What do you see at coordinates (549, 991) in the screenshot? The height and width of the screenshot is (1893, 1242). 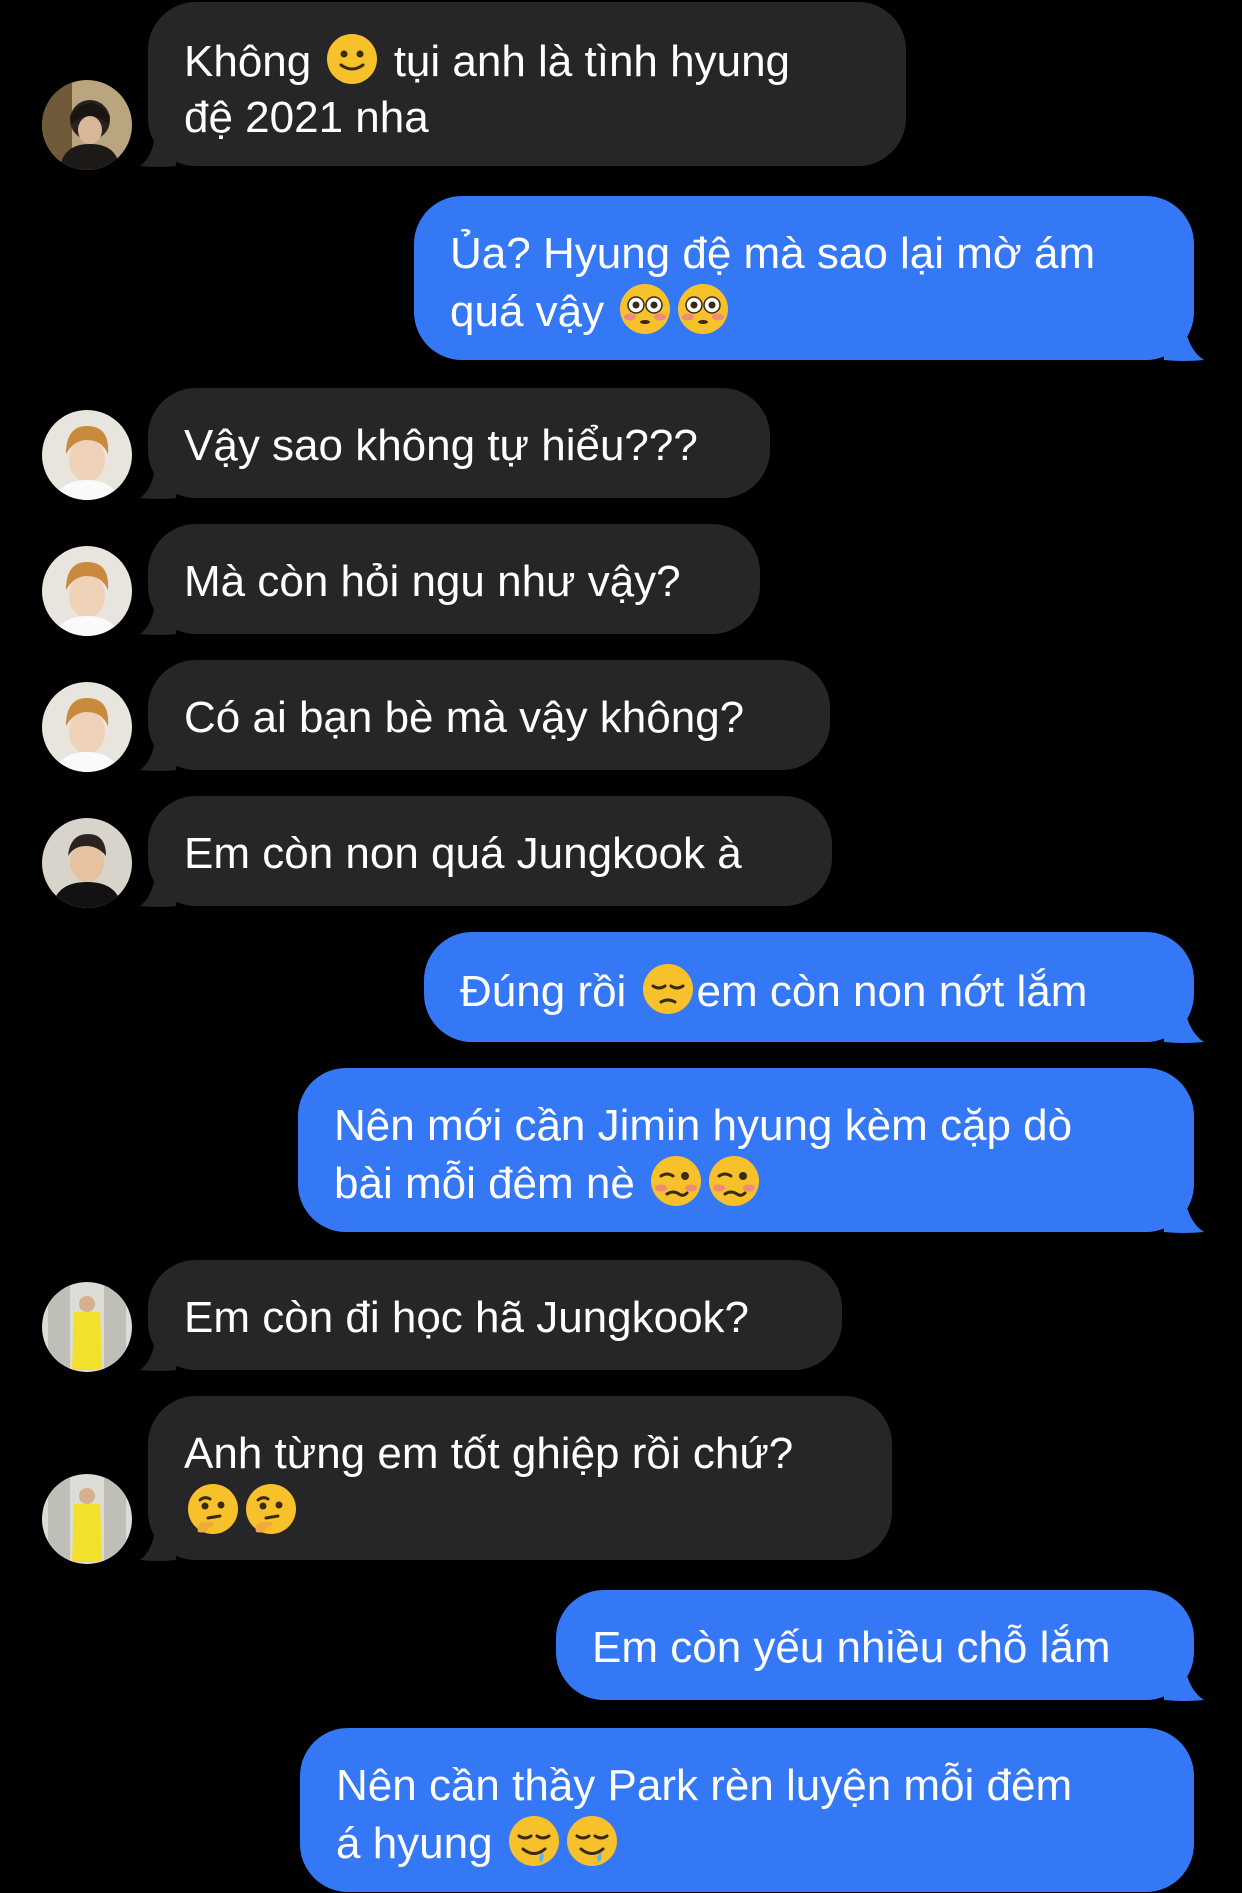 I see `message-text: Đúng rồi` at bounding box center [549, 991].